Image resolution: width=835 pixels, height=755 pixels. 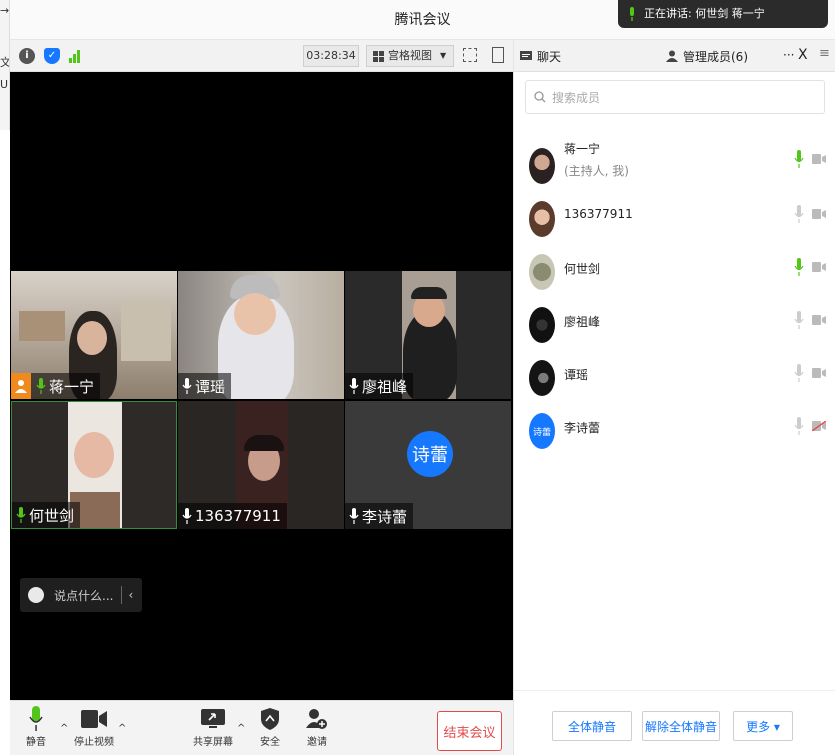 I want to click on video-tile: 廖祖峰, so click(x=428, y=335).